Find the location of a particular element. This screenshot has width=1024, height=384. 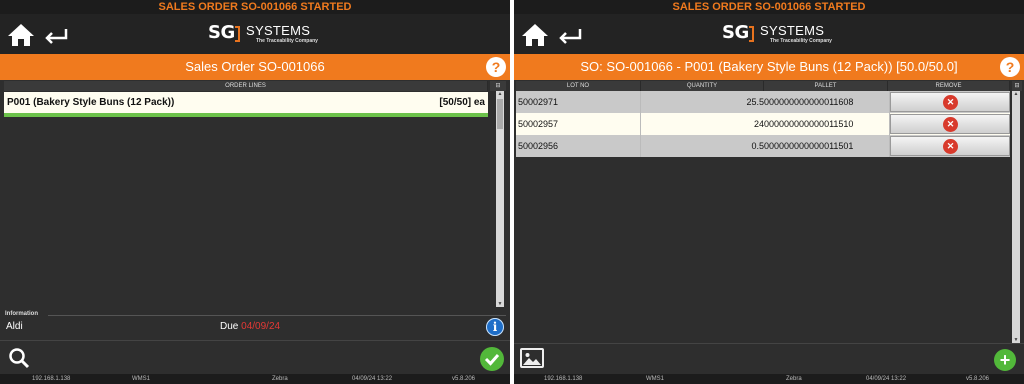

lot-no-cell: 50002971 is located at coordinates (578, 102).